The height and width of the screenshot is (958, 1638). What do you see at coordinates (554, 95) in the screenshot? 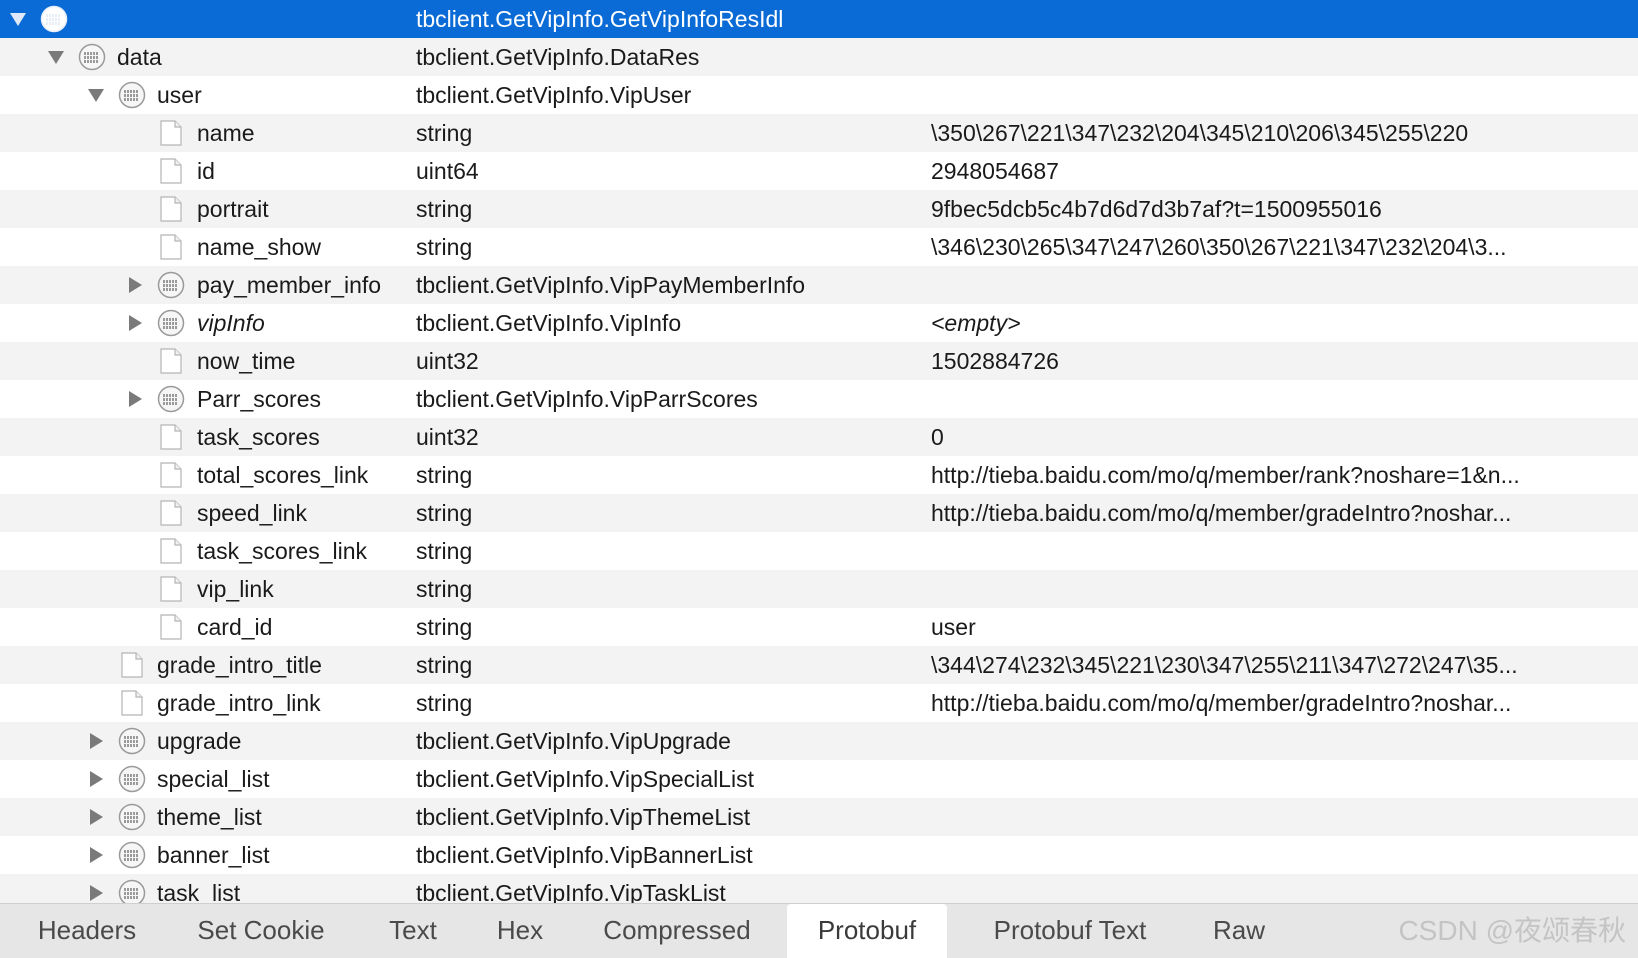
I see `field-type: tbclient.GetVipInfo.VipUser` at bounding box center [554, 95].